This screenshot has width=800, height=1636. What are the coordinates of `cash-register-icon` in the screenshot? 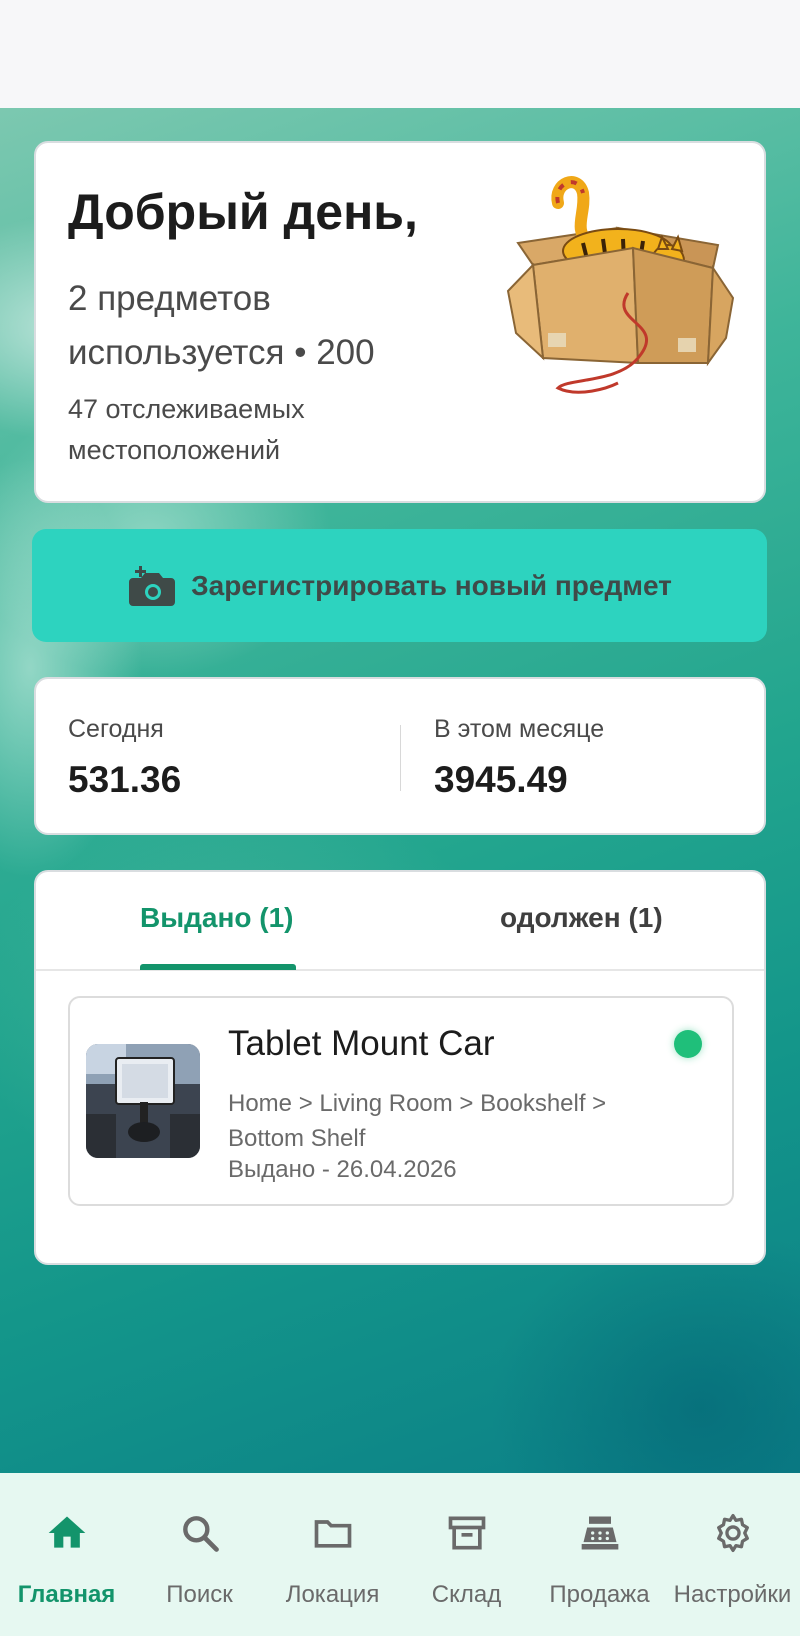 It's located at (599, 1533).